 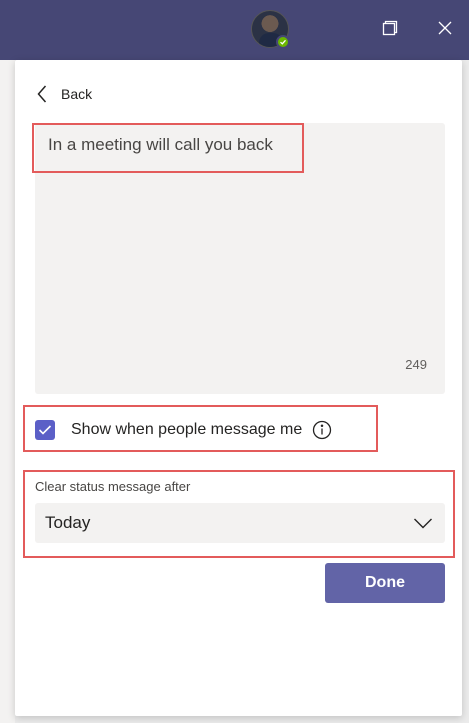 What do you see at coordinates (68, 522) in the screenshot?
I see `clear-after-value: Today` at bounding box center [68, 522].